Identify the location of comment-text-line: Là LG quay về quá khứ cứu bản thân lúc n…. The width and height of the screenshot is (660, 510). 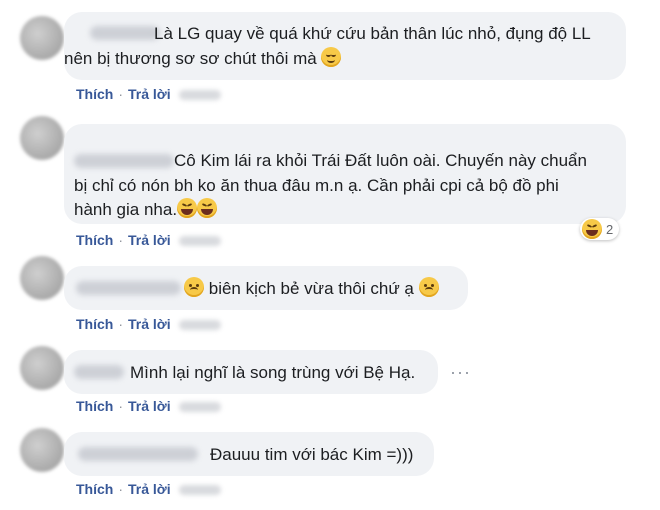
(372, 33).